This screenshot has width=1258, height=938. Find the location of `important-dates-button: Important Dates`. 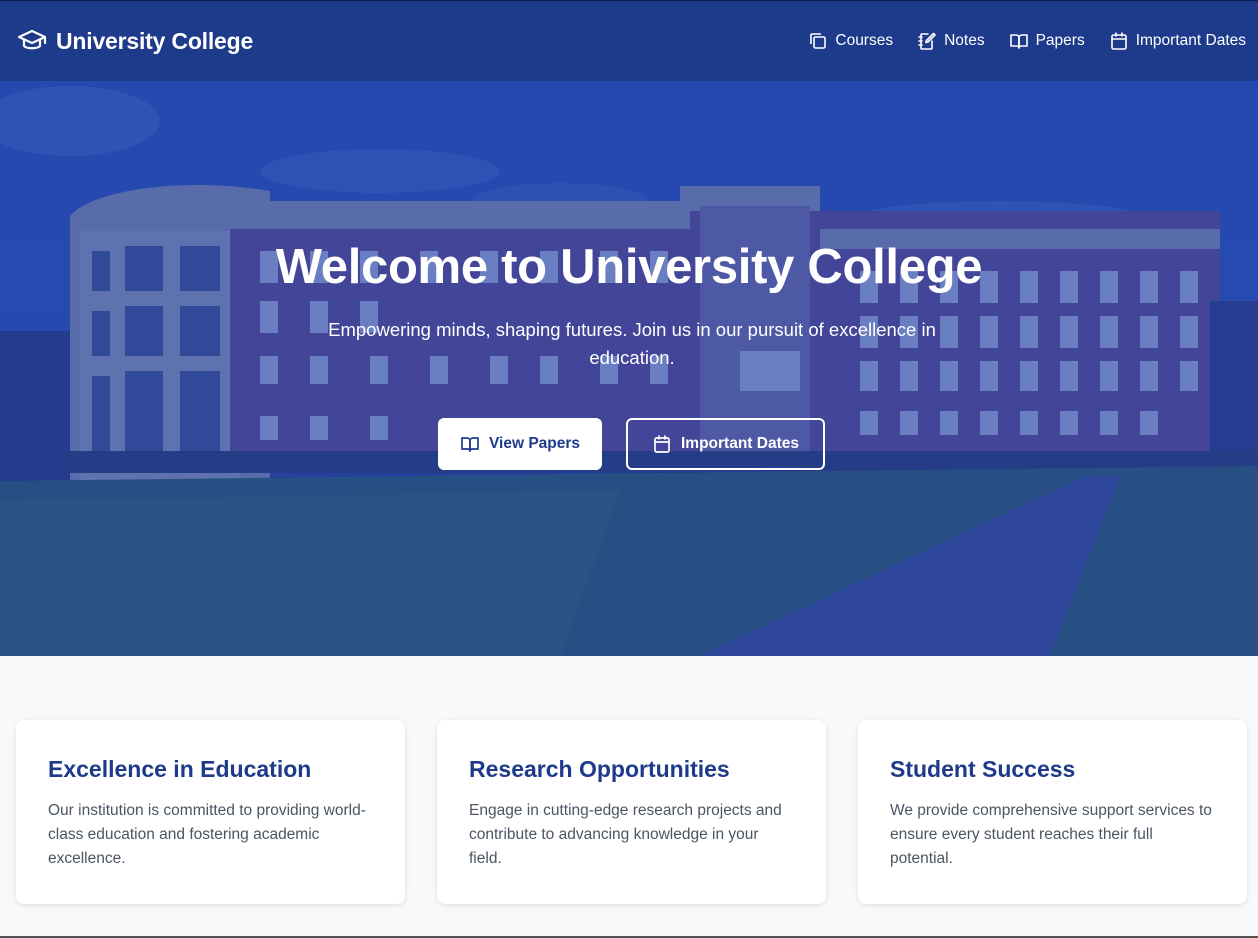

important-dates-button: Important Dates is located at coordinates (725, 444).